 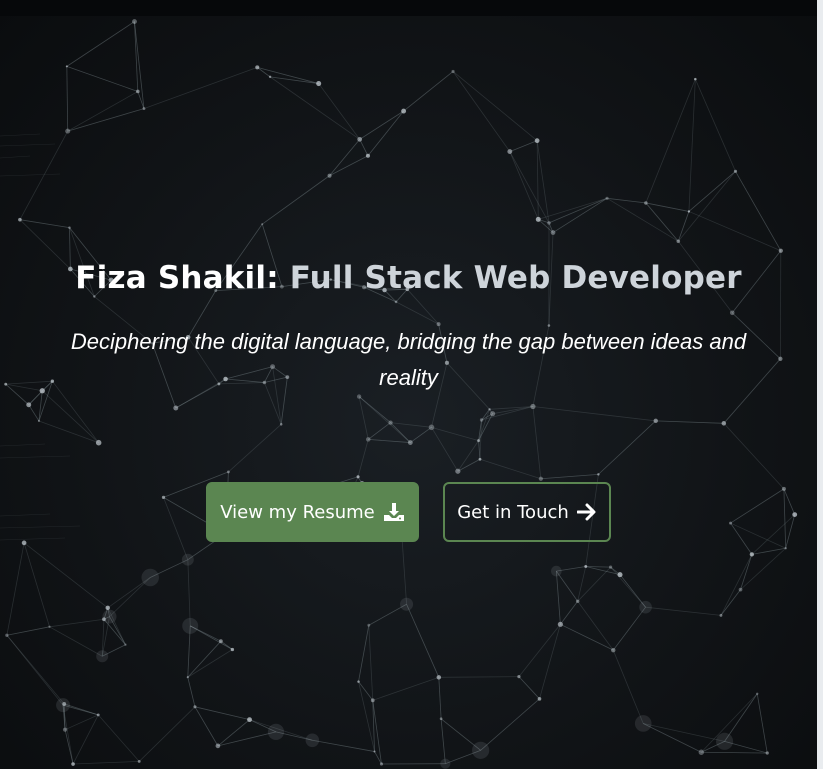 What do you see at coordinates (510, 278) in the screenshot?
I see `hero-role: Full Stack Web Developer` at bounding box center [510, 278].